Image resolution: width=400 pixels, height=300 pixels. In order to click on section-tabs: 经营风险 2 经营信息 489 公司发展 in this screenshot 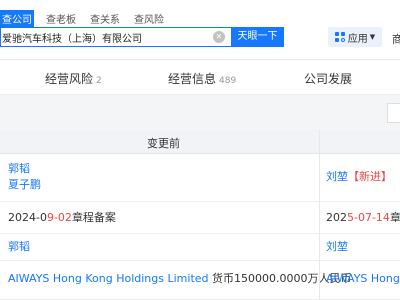, I will do `click(200, 78)`.